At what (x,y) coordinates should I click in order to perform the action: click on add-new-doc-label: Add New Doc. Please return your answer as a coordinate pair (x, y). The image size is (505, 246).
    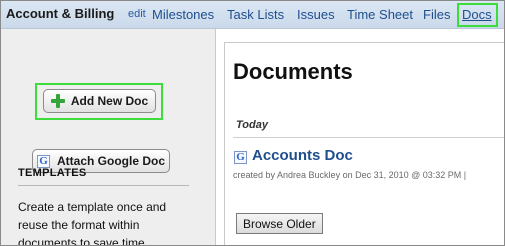
    Looking at the image, I should click on (109, 101).